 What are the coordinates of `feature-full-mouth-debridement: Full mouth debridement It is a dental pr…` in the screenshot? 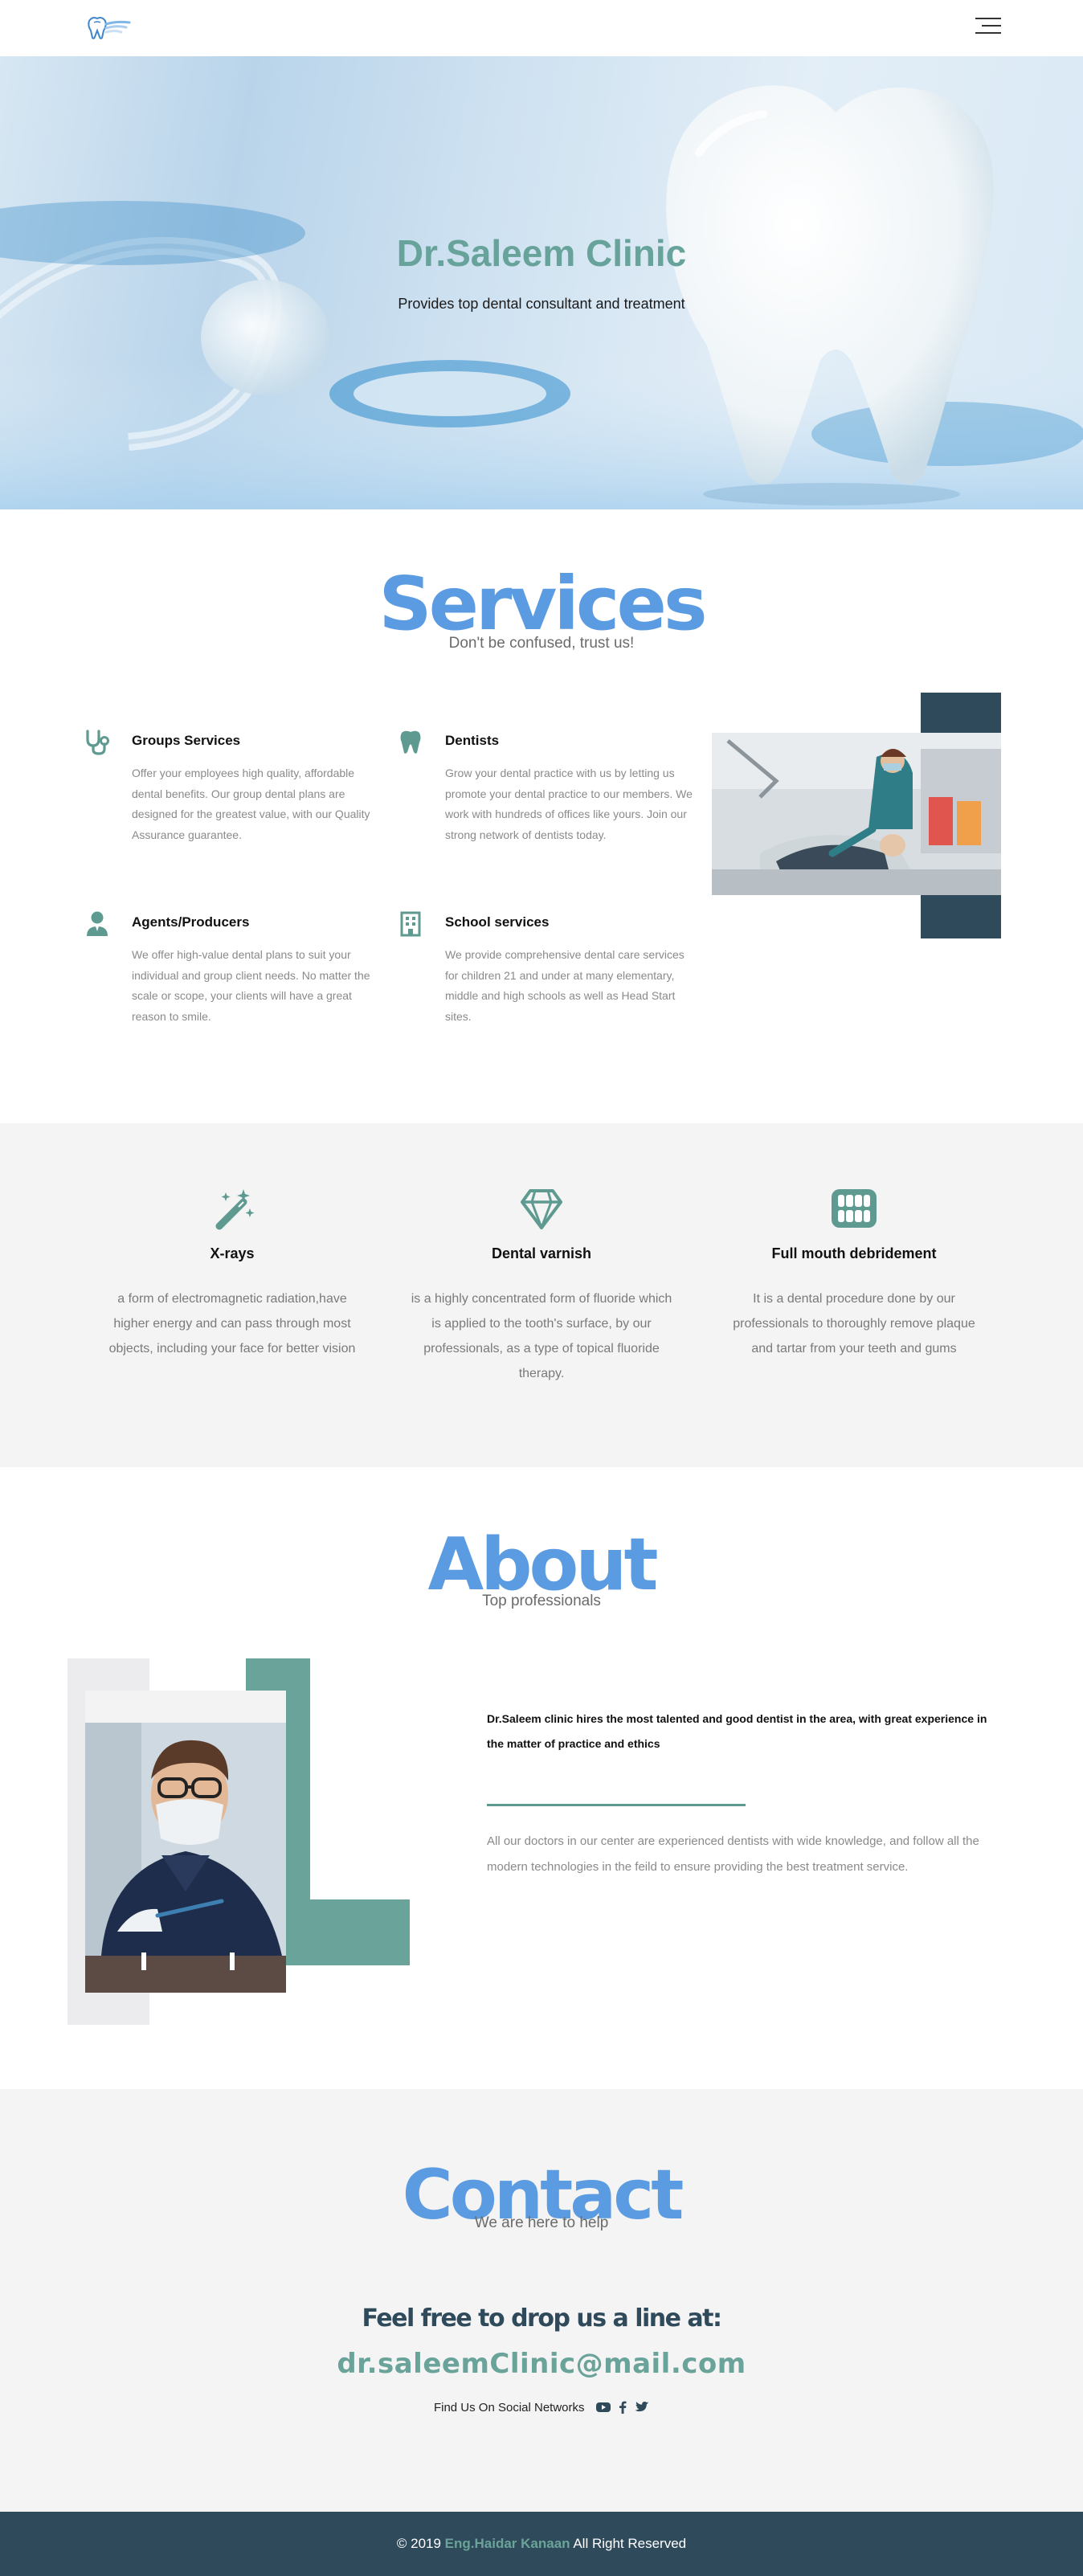 It's located at (854, 1273).